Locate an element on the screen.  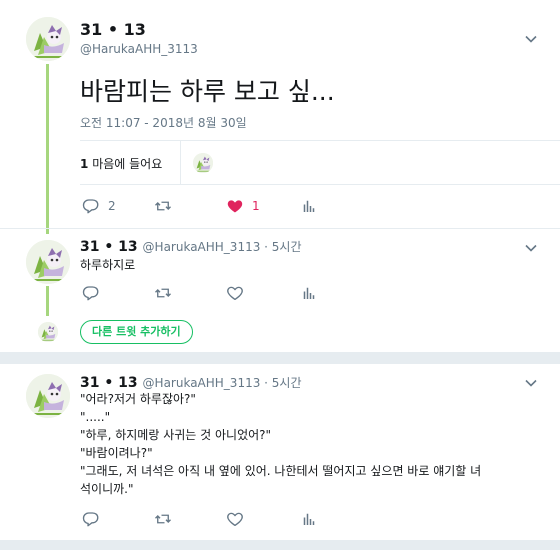
compose-avatar is located at coordinates (48, 332).